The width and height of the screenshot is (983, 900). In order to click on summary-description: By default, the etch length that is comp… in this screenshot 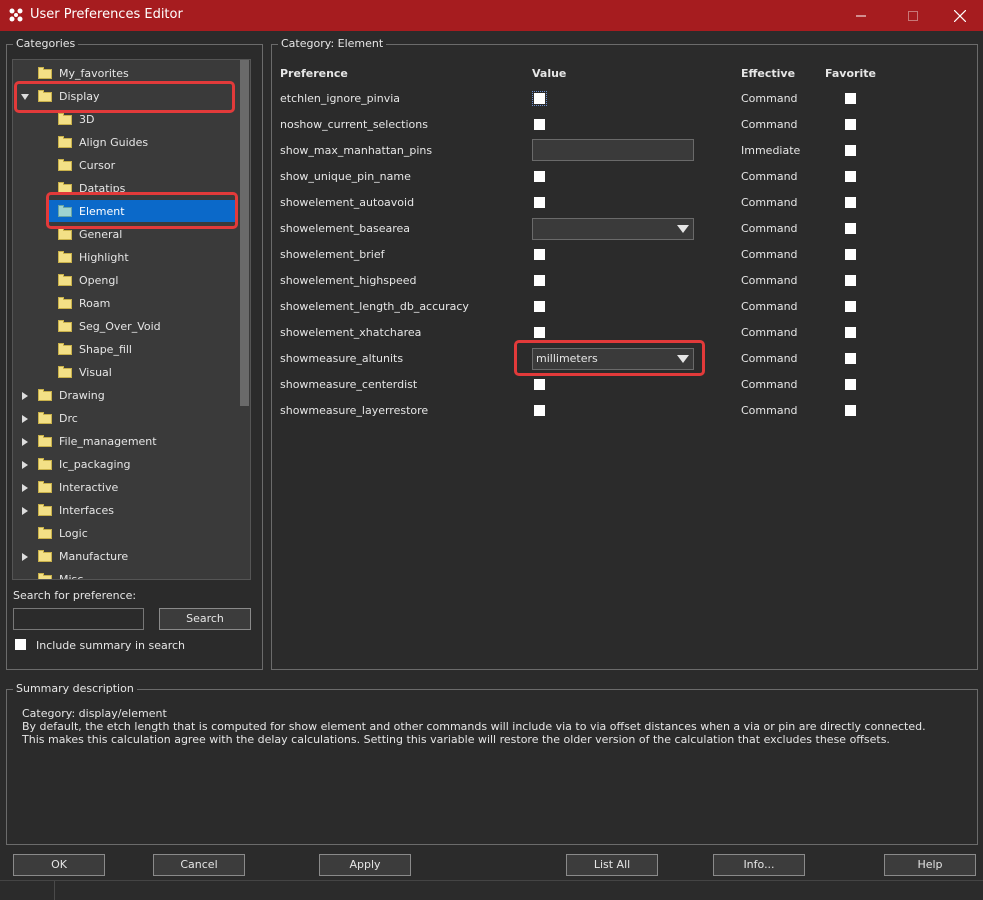, I will do `click(474, 733)`.